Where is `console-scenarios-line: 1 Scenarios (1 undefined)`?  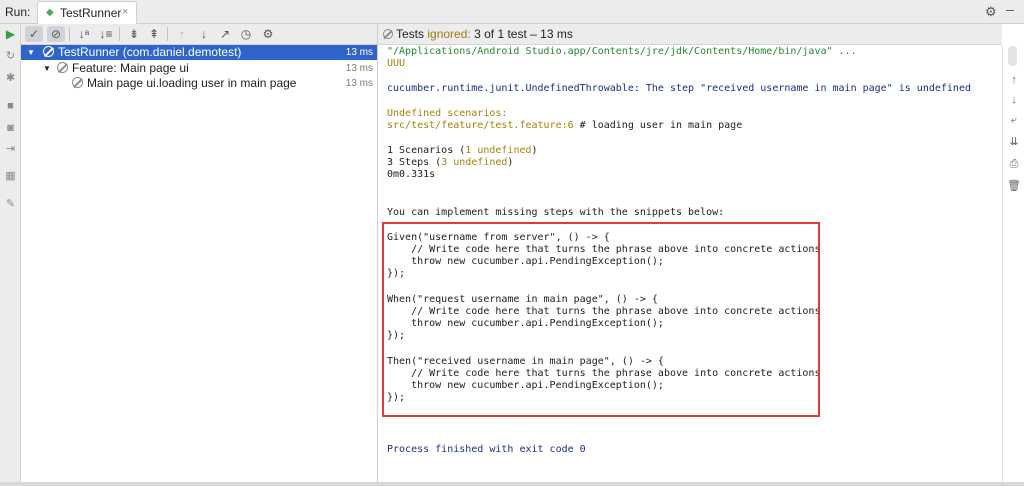 console-scenarios-line: 1 Scenarios (1 undefined) is located at coordinates (462, 151).